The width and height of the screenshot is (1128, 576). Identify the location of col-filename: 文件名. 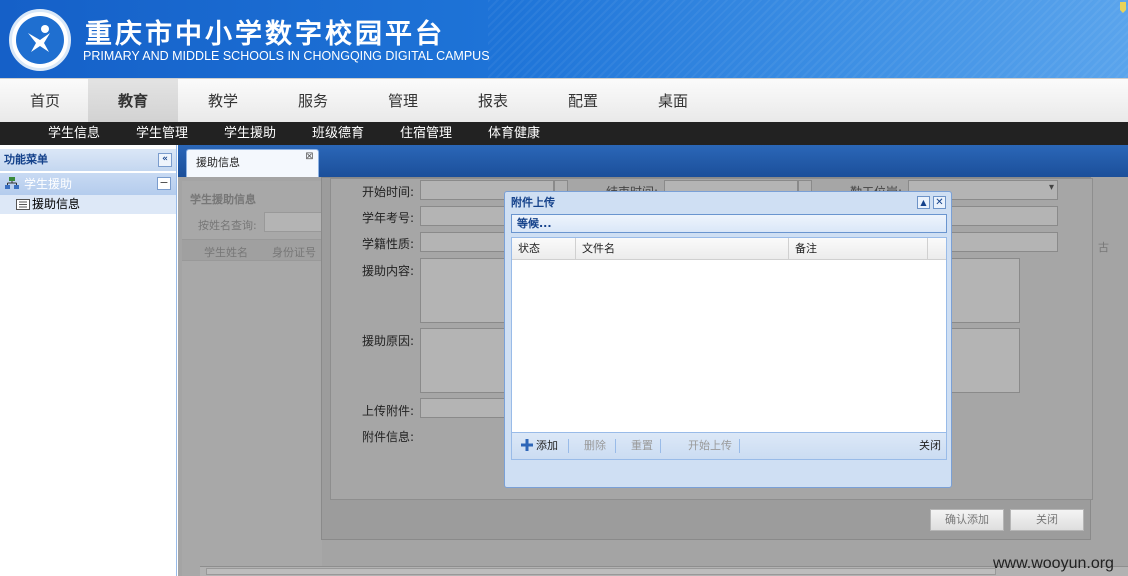
(682, 249).